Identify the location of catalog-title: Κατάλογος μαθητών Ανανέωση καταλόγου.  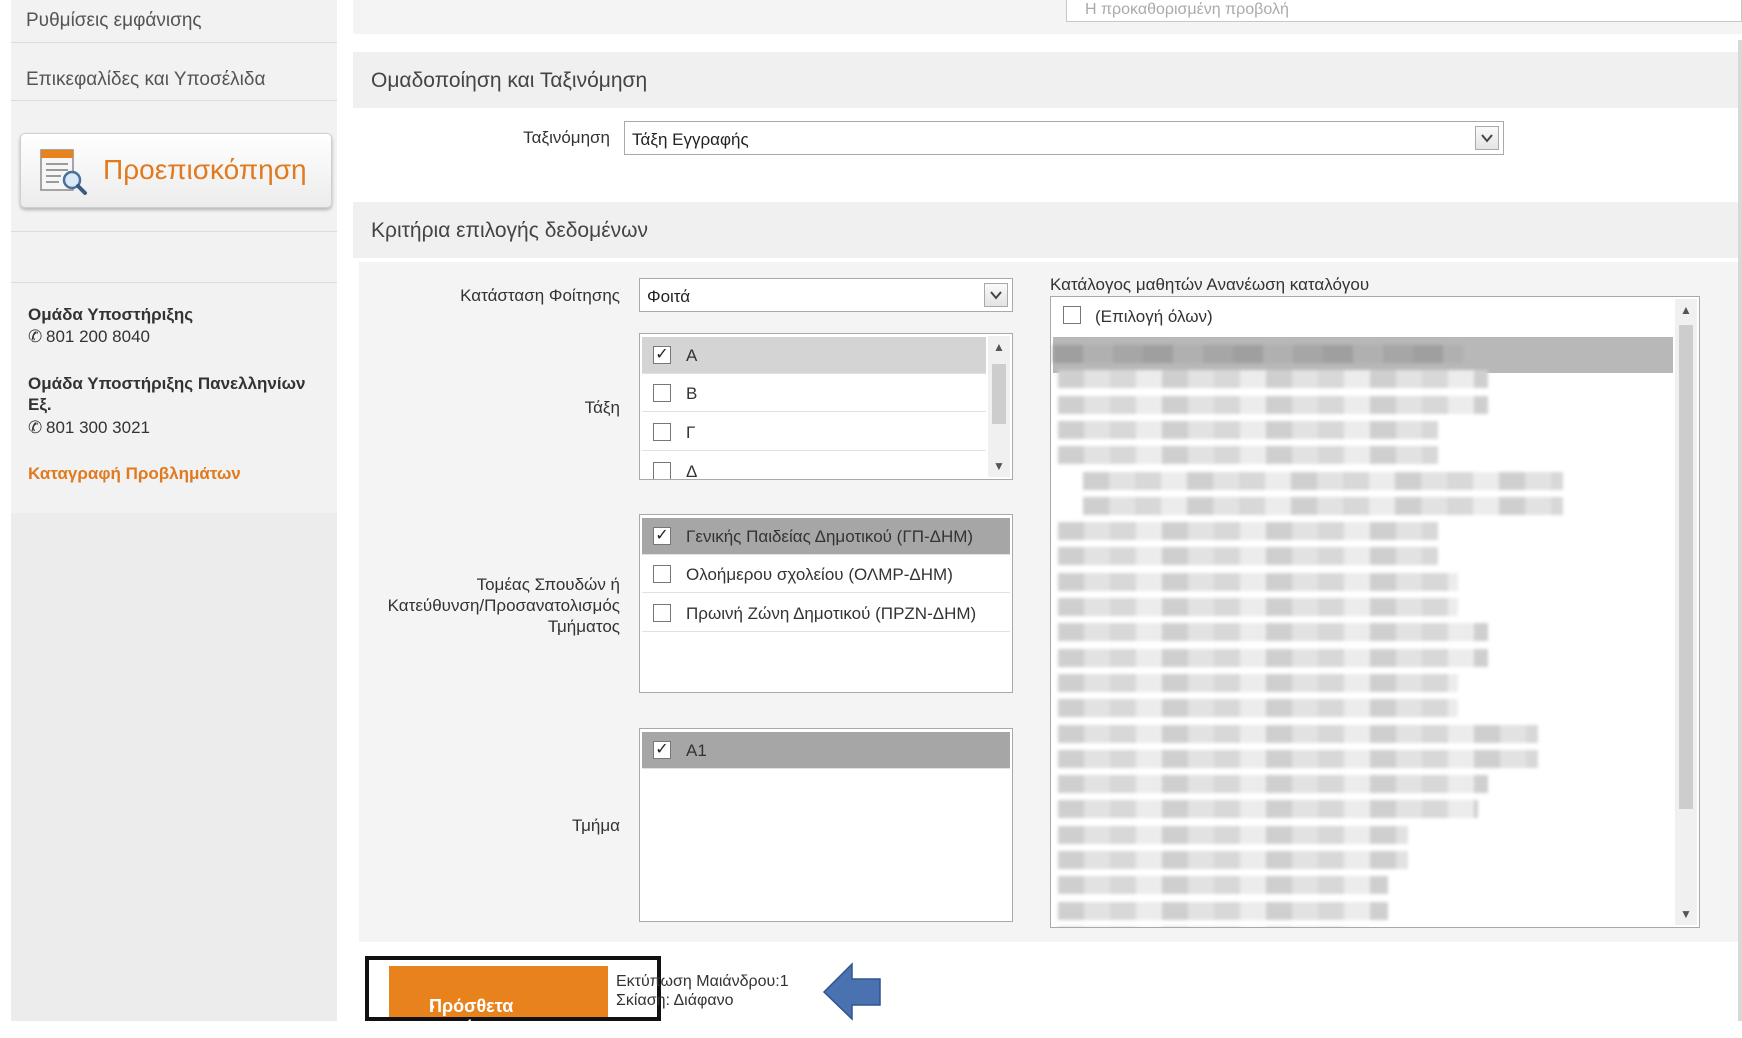
(1209, 285).